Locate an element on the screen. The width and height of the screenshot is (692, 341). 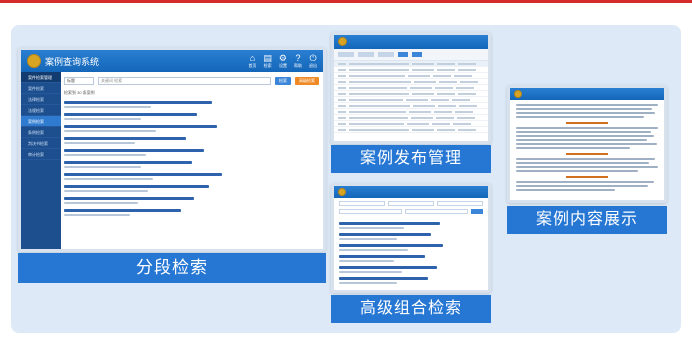
sidebar-item: 判决书检索 is located at coordinates (41, 143).